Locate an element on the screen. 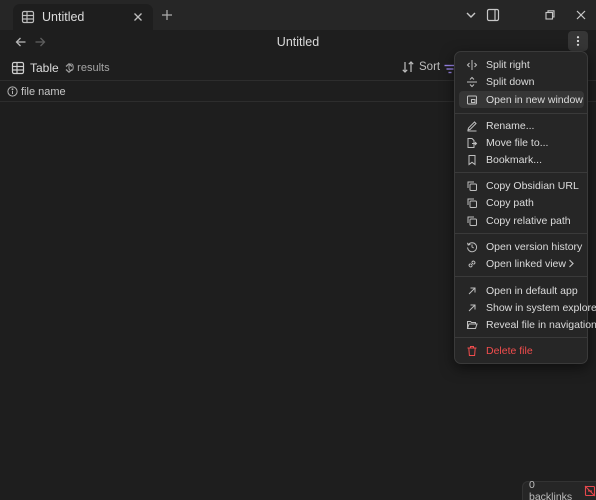 The image size is (596, 500). title-bar: Untitled is located at coordinates (298, 15).